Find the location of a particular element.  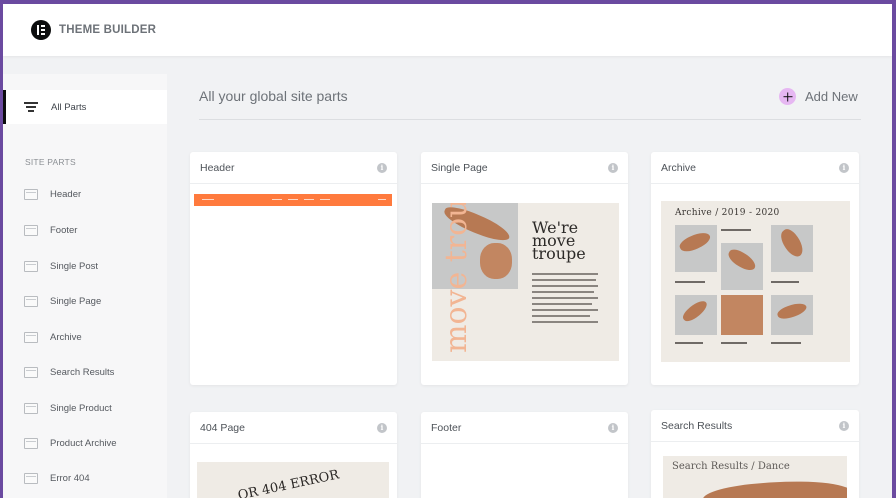

site-parts-section-label: SITE PARTS is located at coordinates (50, 162).